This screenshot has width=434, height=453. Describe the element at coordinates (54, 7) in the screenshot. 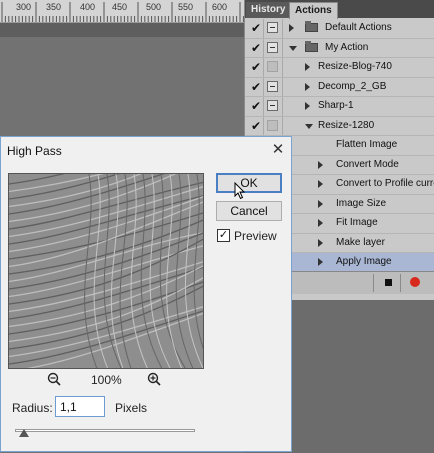

I see `ruler-label: 350` at that location.